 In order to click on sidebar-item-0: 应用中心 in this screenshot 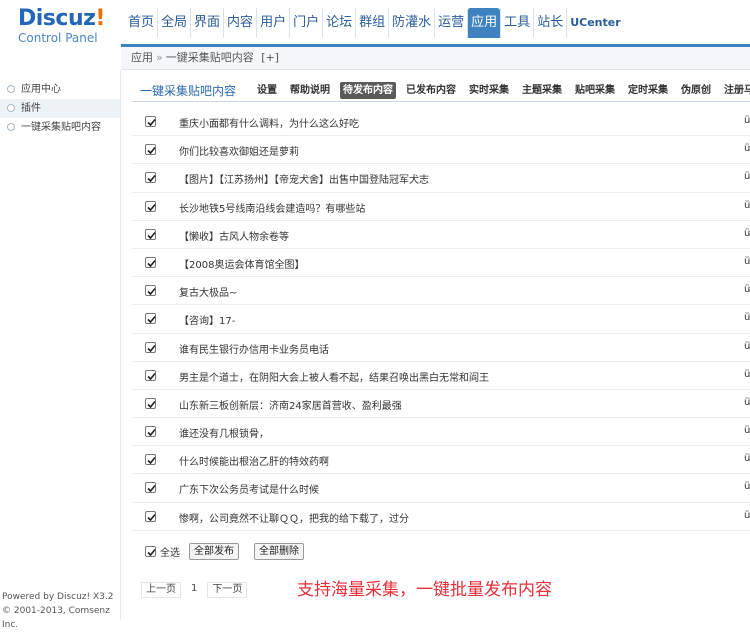, I will do `click(60, 89)`.